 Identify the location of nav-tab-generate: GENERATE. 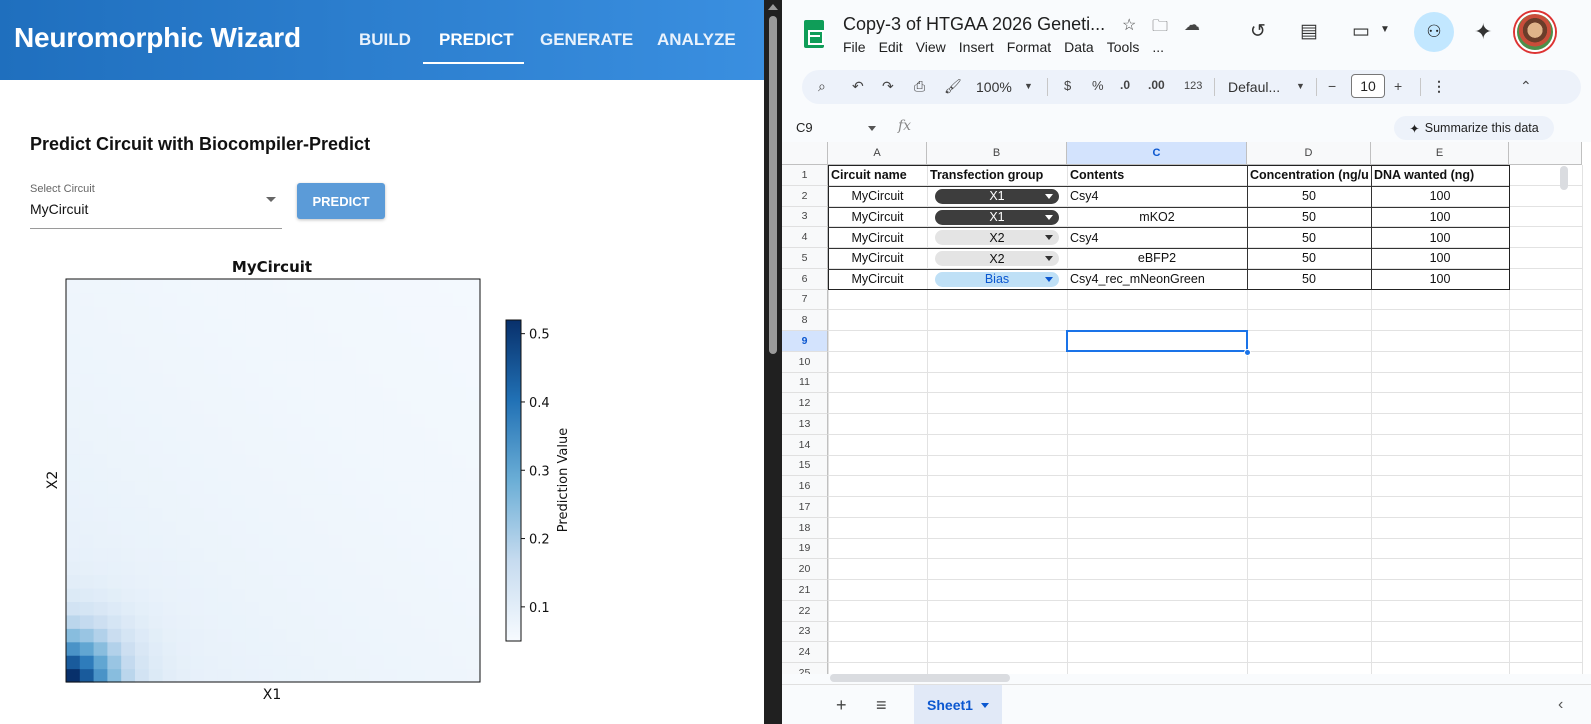
(586, 40).